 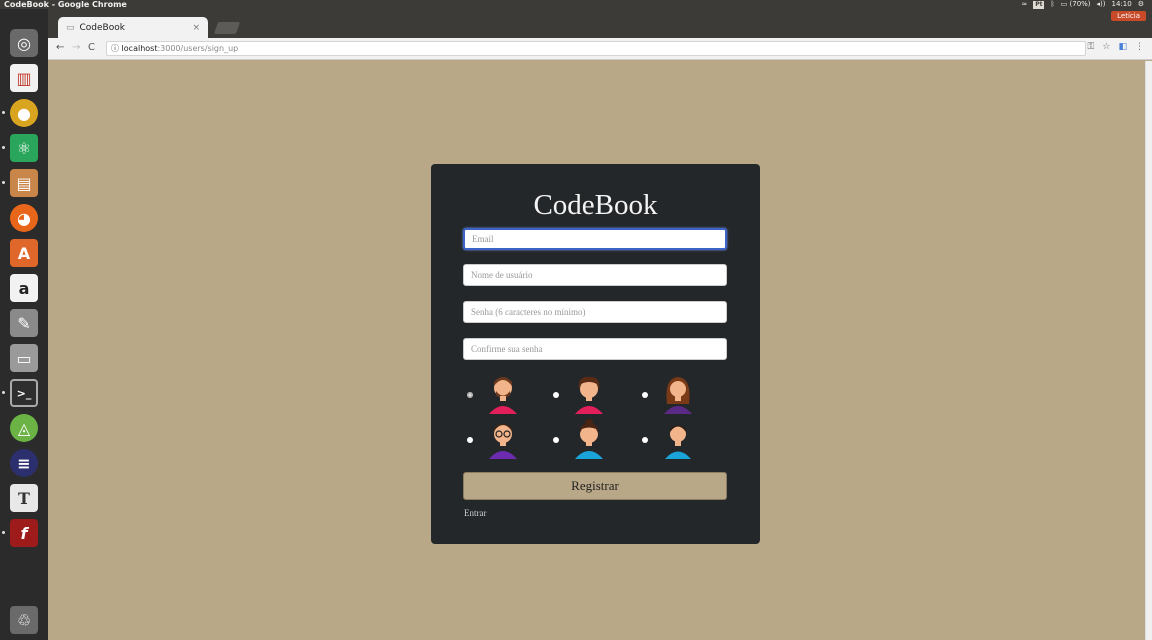 What do you see at coordinates (24, 428) in the screenshot?
I see `android-studio-icon: ◬` at bounding box center [24, 428].